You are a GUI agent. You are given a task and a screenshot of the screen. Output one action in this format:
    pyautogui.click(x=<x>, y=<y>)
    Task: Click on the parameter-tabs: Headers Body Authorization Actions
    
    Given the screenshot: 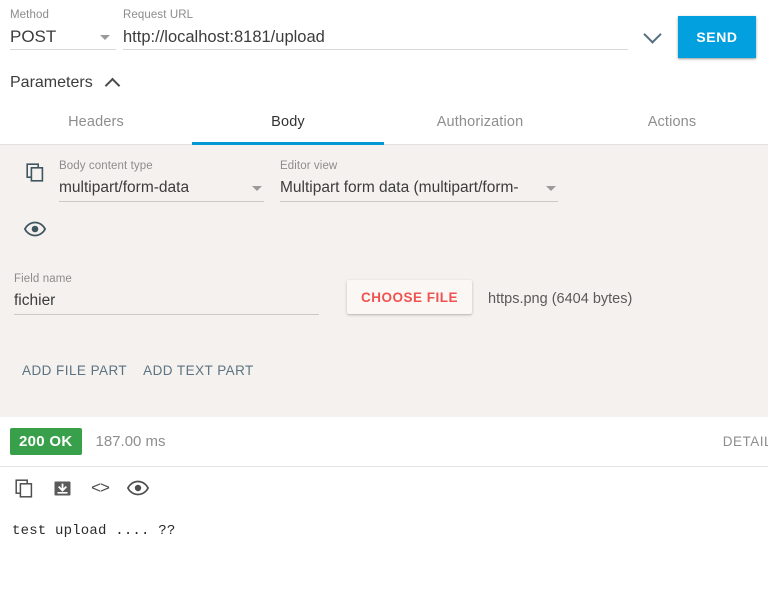 What is the action you would take?
    pyautogui.click(x=384, y=122)
    